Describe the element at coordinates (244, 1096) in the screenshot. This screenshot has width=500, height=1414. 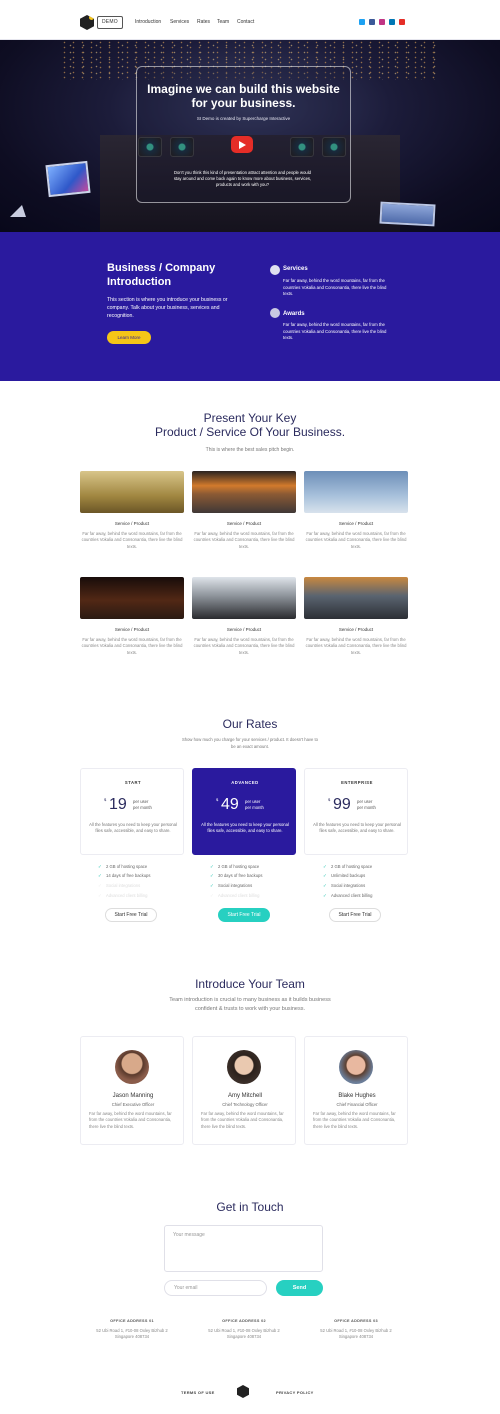
I see `team-member-name: Amy Mitchell` at that location.